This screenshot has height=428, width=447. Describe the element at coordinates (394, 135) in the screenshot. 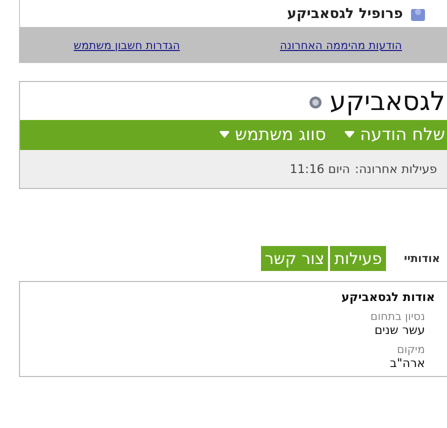

I see `dropdown-menu: שלח הודעה` at that location.